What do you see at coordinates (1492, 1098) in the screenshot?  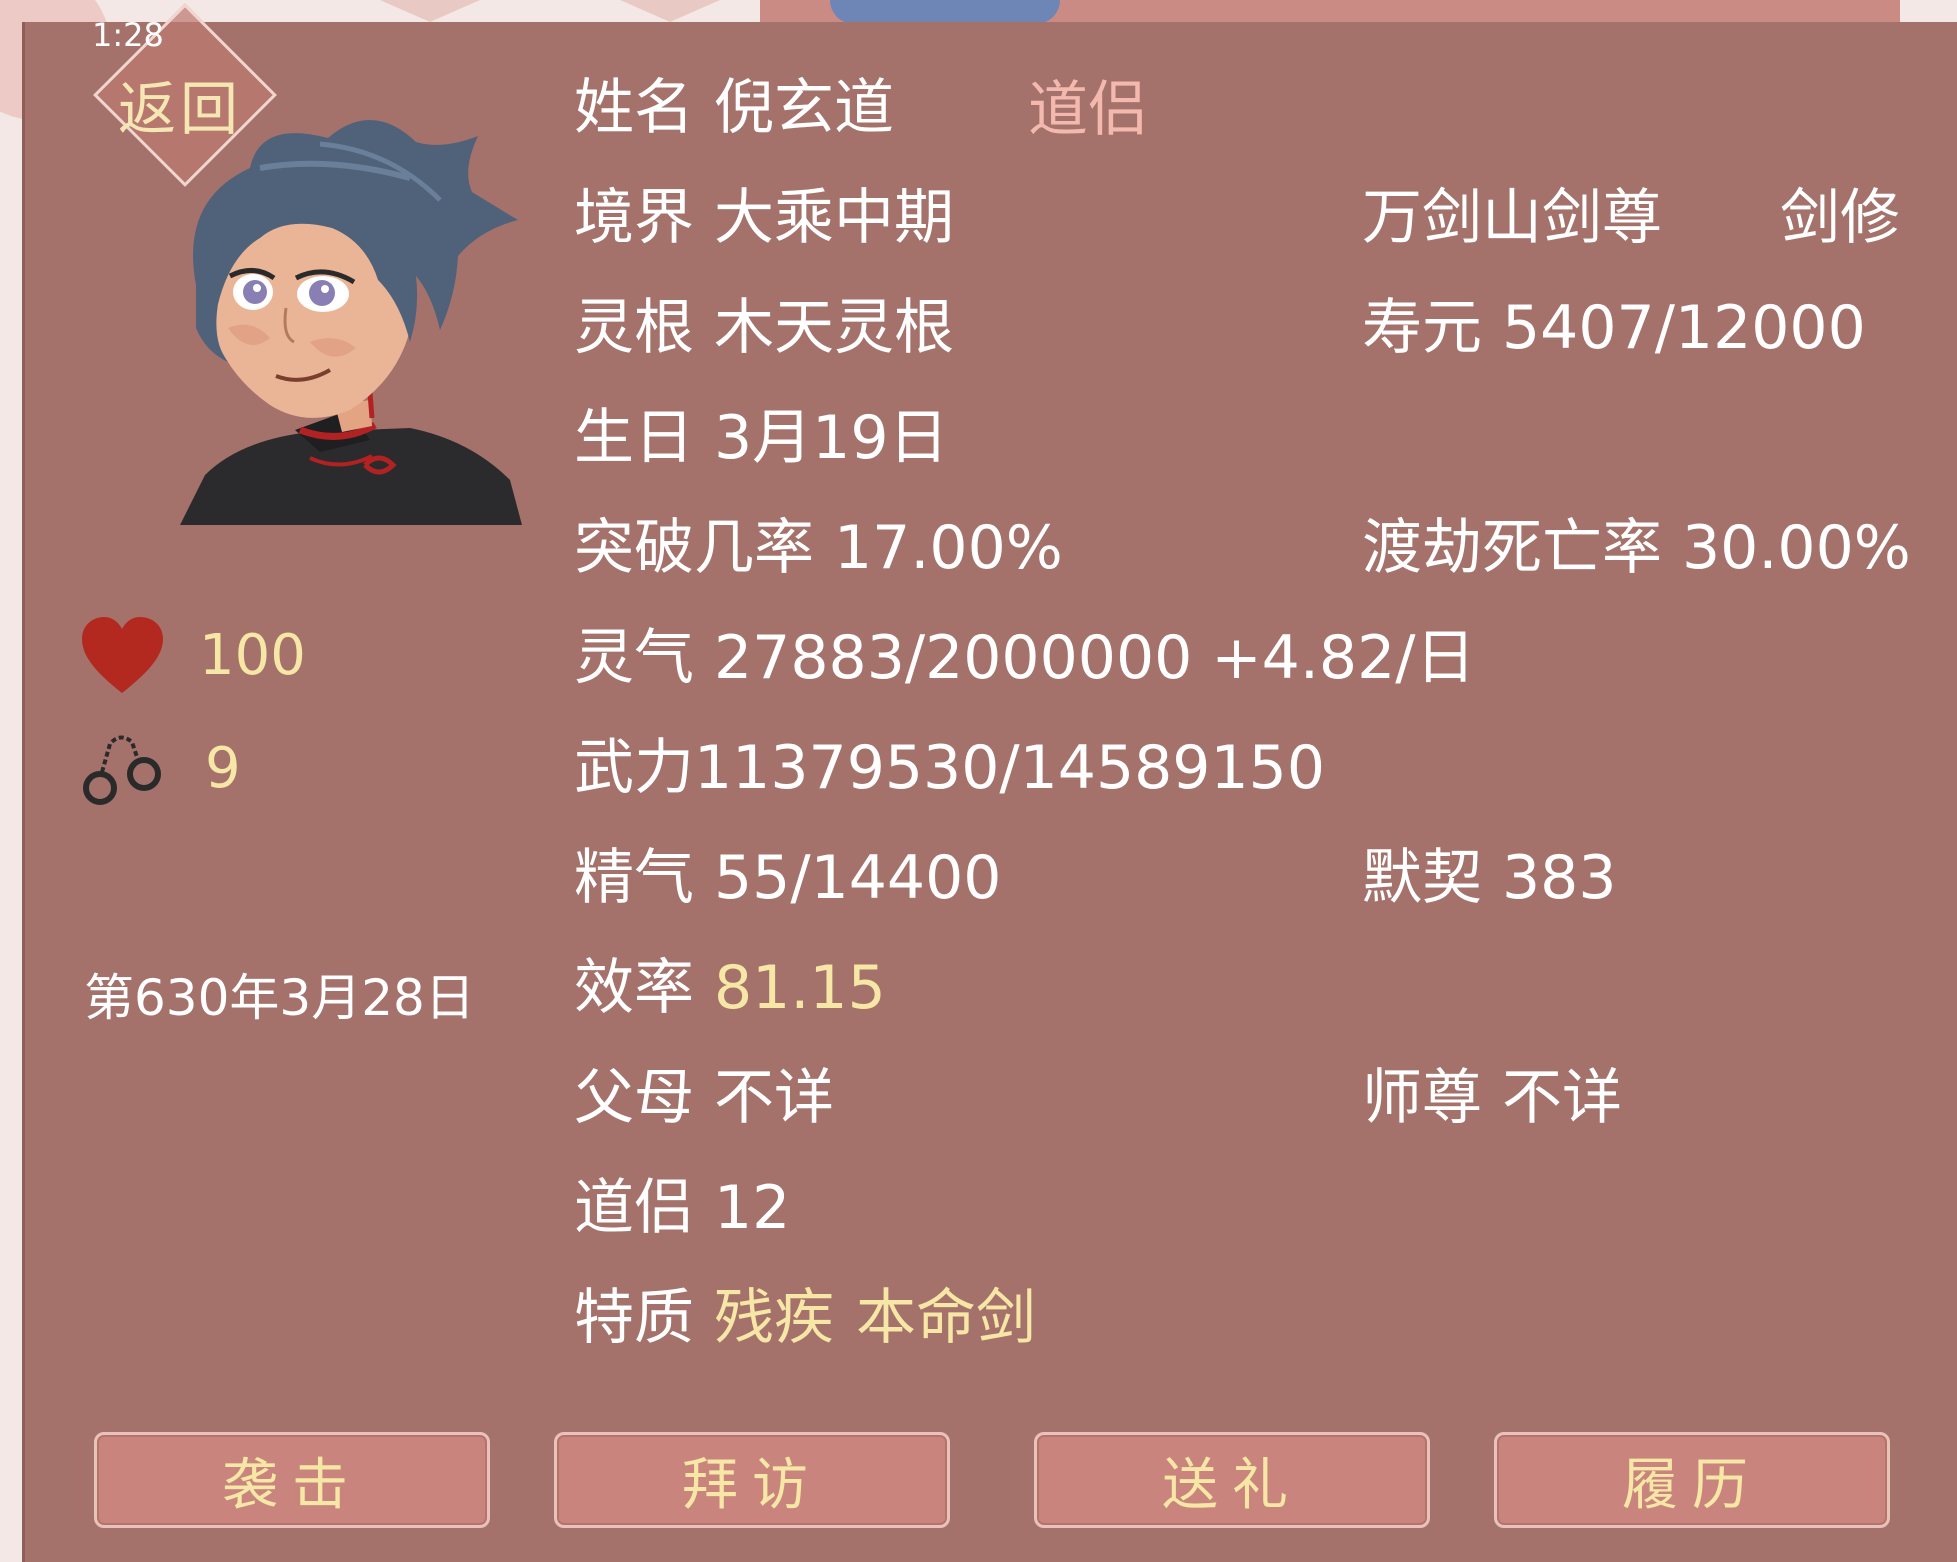 I see `master-row: 师尊 不详` at bounding box center [1492, 1098].